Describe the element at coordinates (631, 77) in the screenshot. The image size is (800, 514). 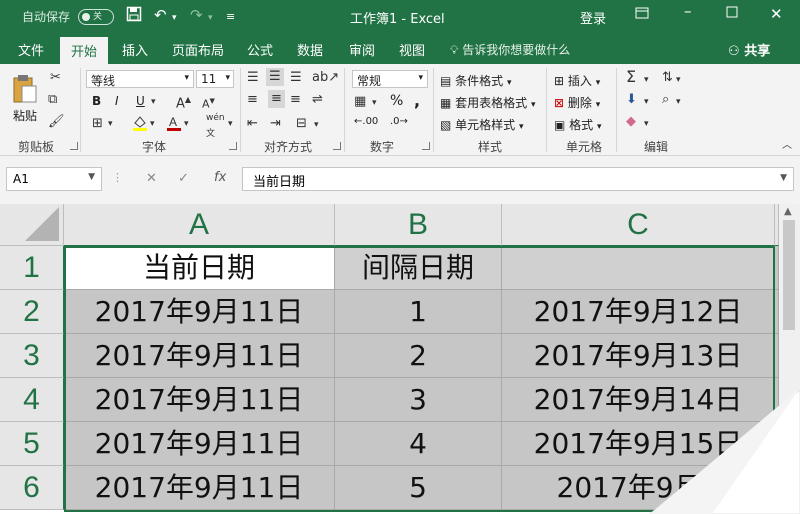
I see `autosum-icon: Σ` at that location.